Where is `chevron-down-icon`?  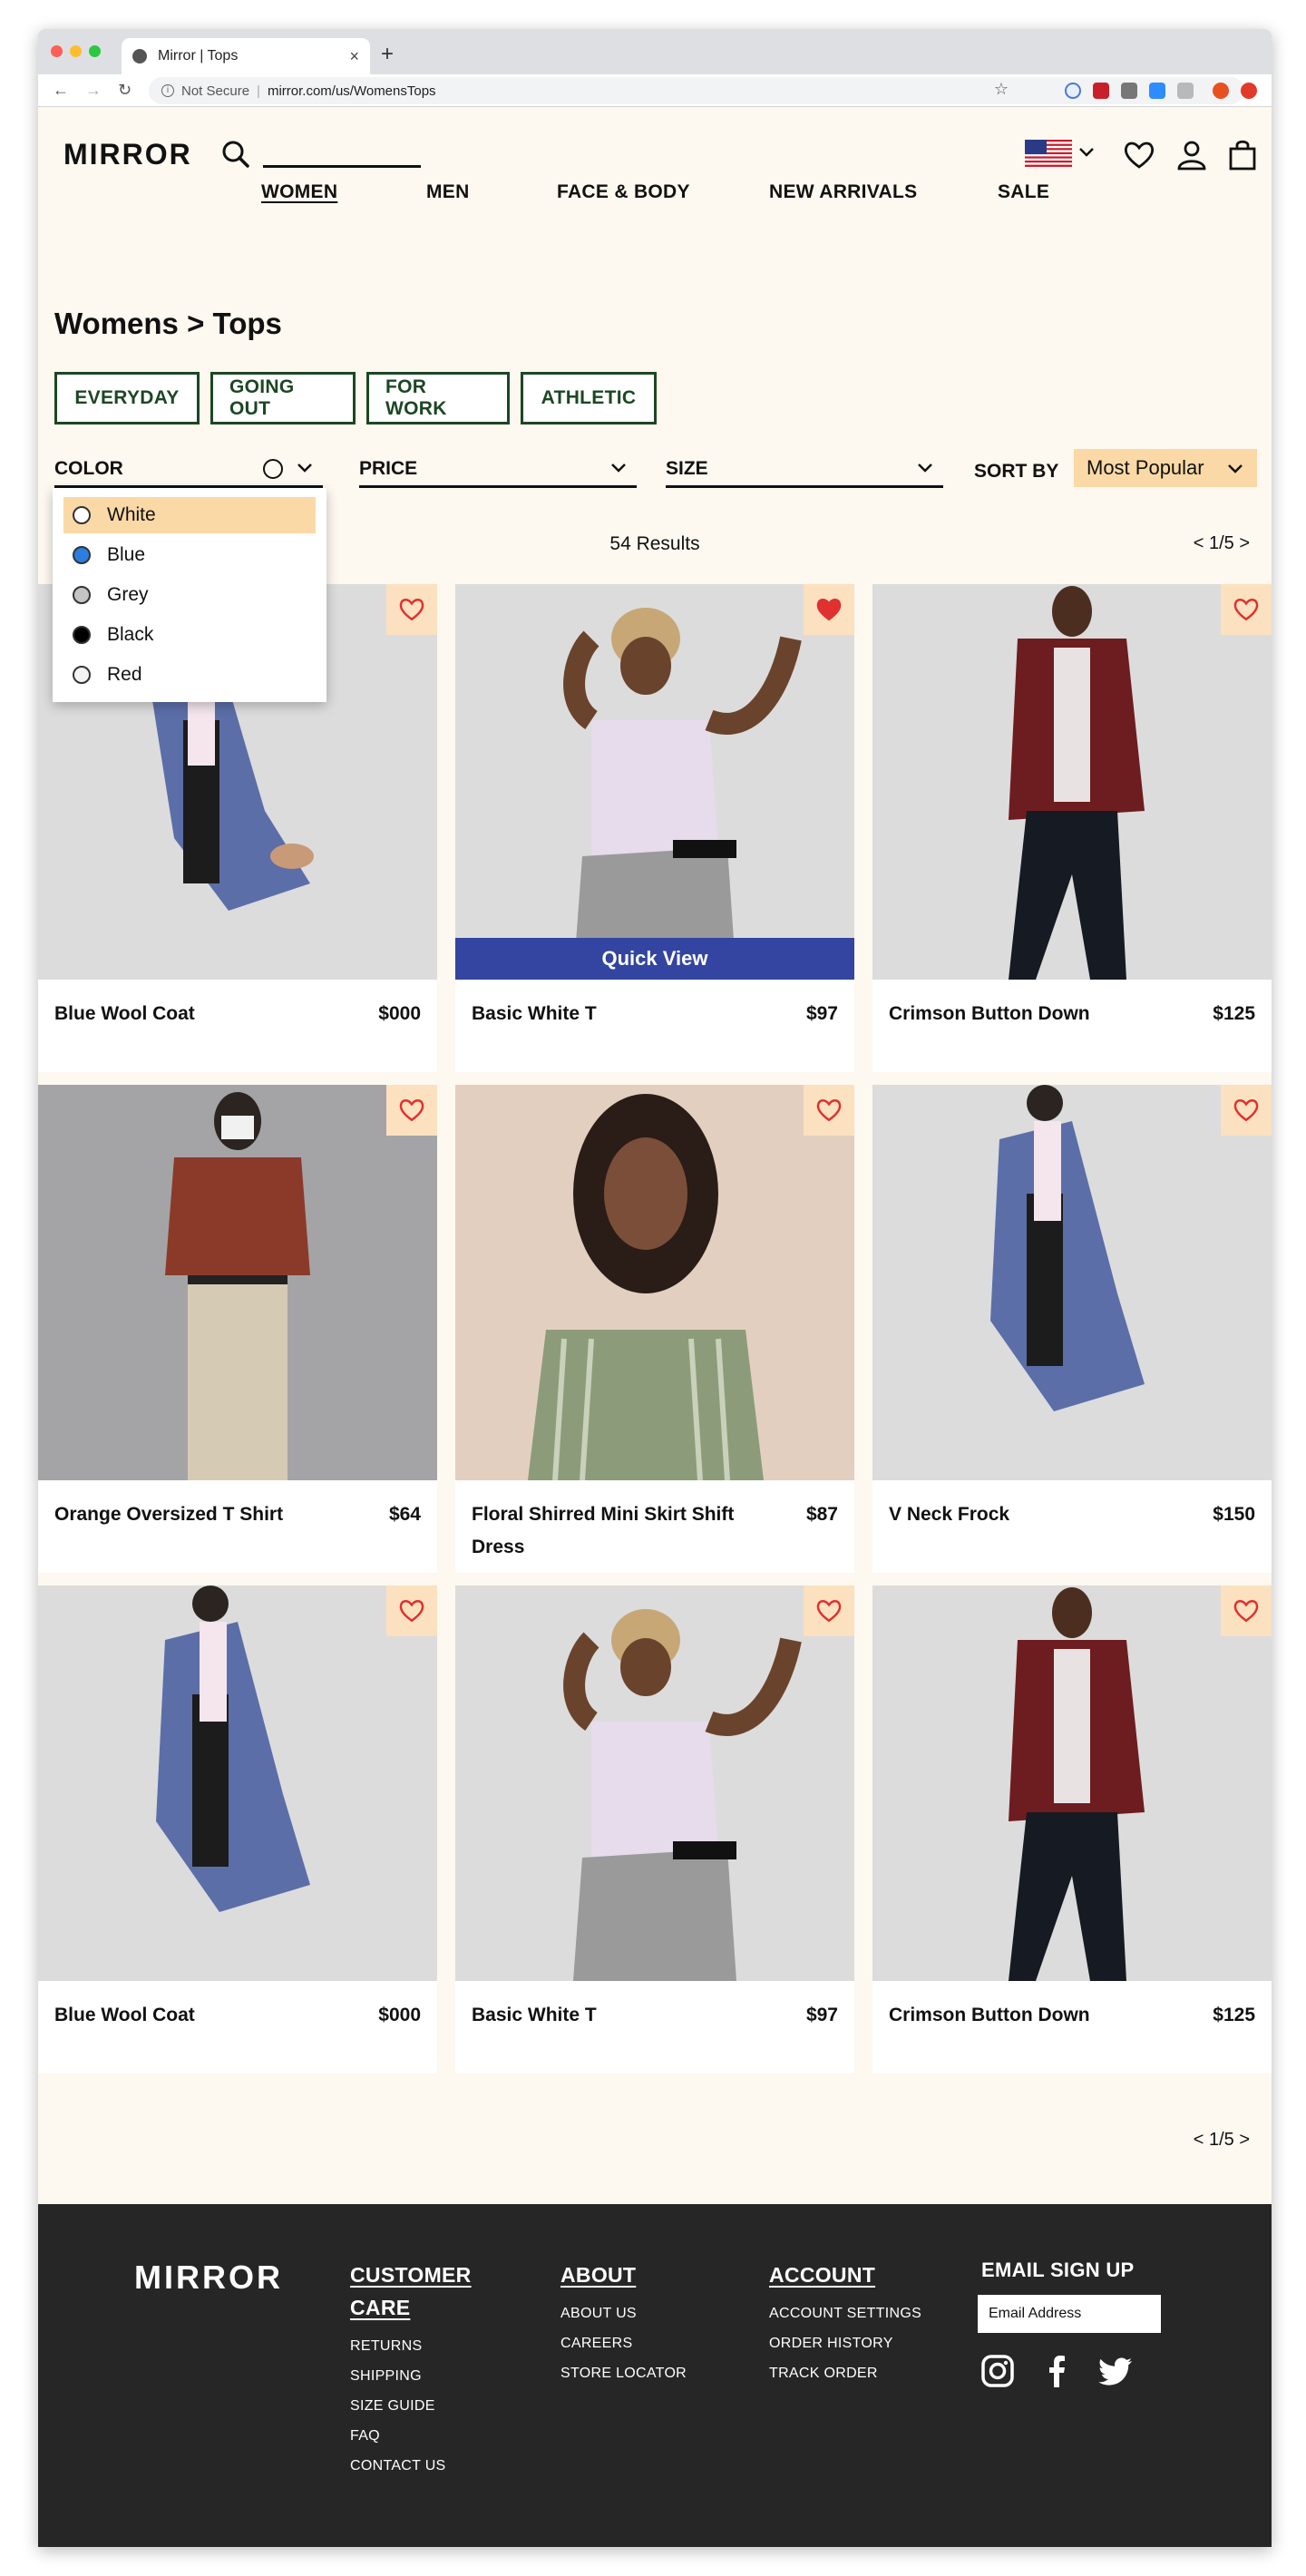 chevron-down-icon is located at coordinates (1086, 154).